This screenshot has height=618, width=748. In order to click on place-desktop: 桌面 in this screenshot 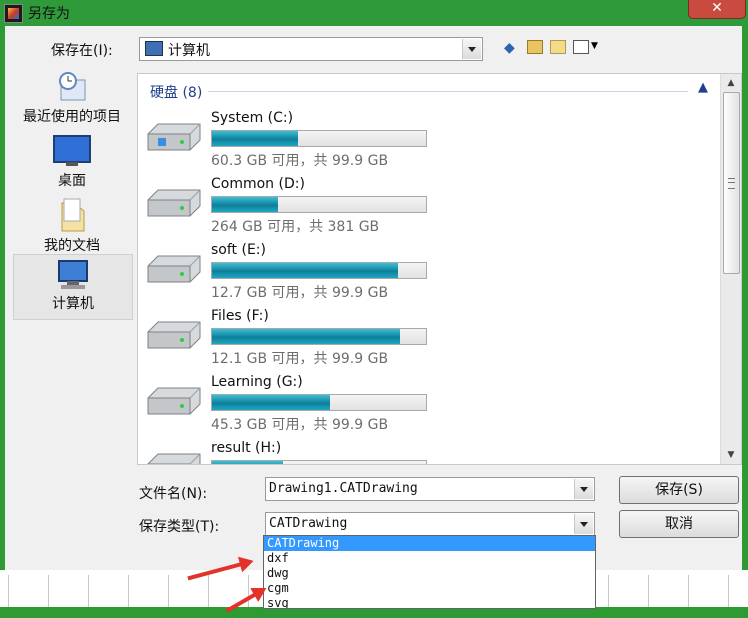, I will do `click(72, 162)`.